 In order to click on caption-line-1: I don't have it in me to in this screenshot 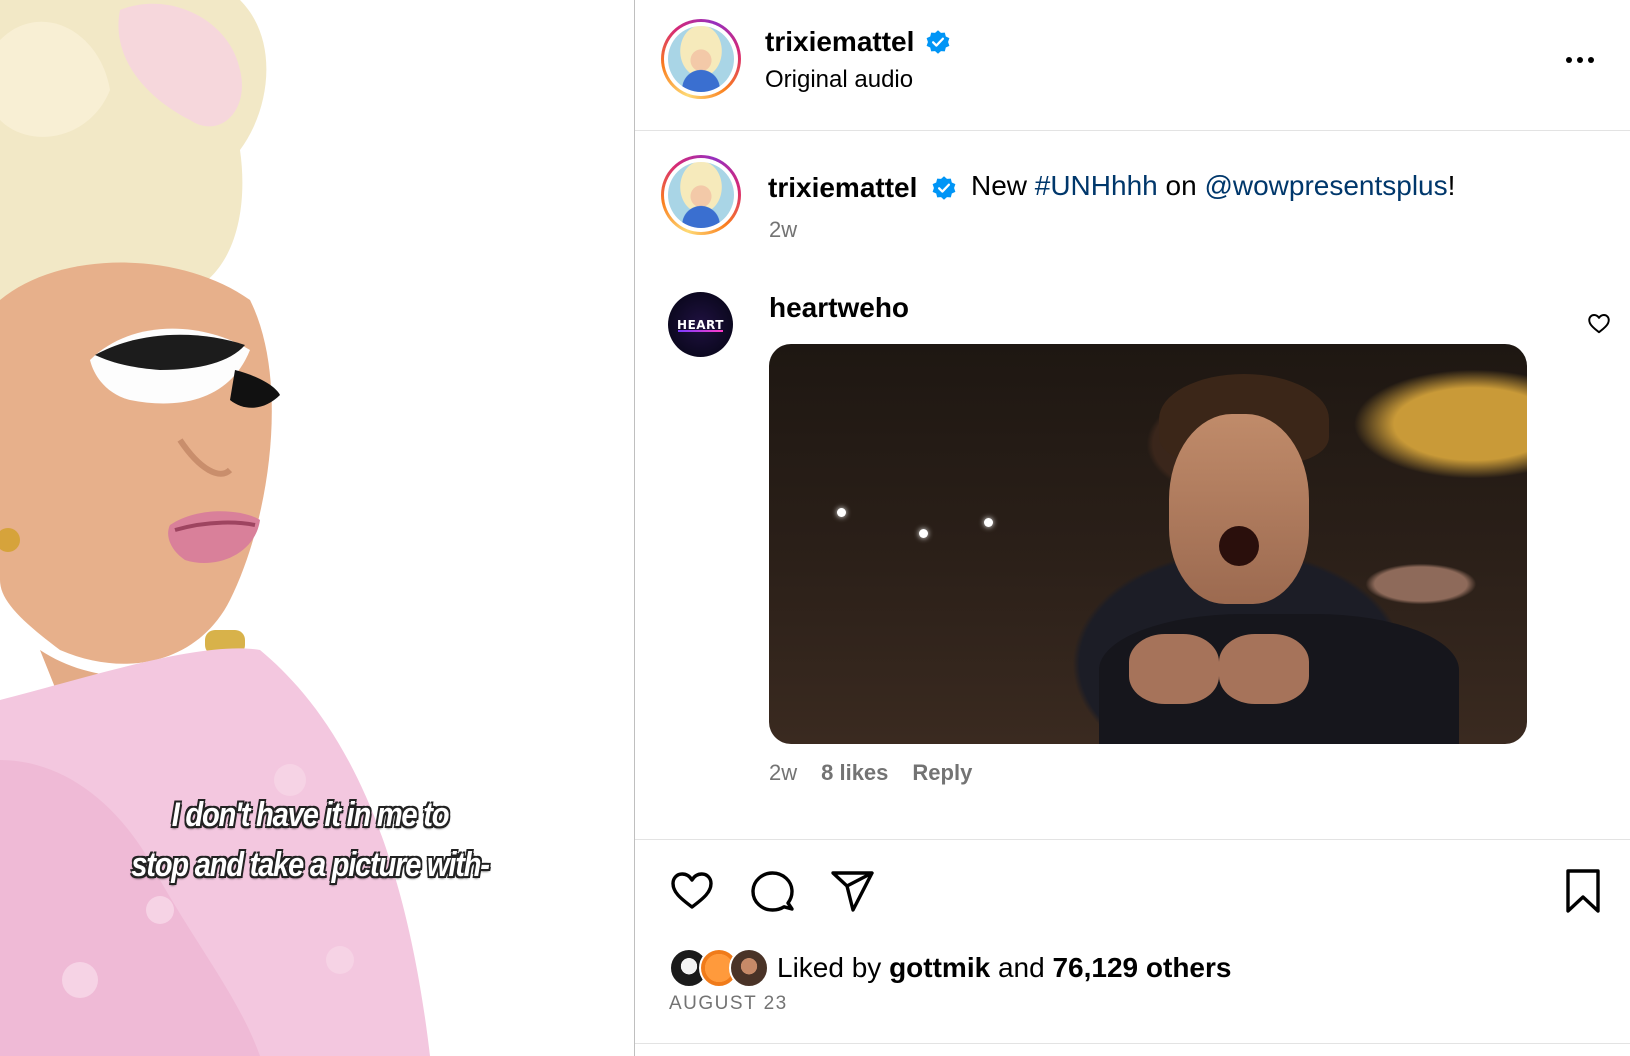, I will do `click(310, 815)`.